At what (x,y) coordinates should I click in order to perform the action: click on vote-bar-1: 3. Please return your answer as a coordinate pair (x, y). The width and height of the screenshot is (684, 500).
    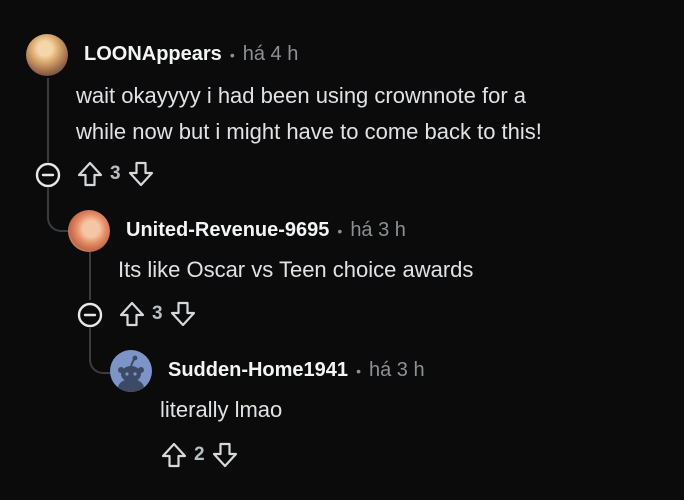
    Looking at the image, I should click on (115, 174).